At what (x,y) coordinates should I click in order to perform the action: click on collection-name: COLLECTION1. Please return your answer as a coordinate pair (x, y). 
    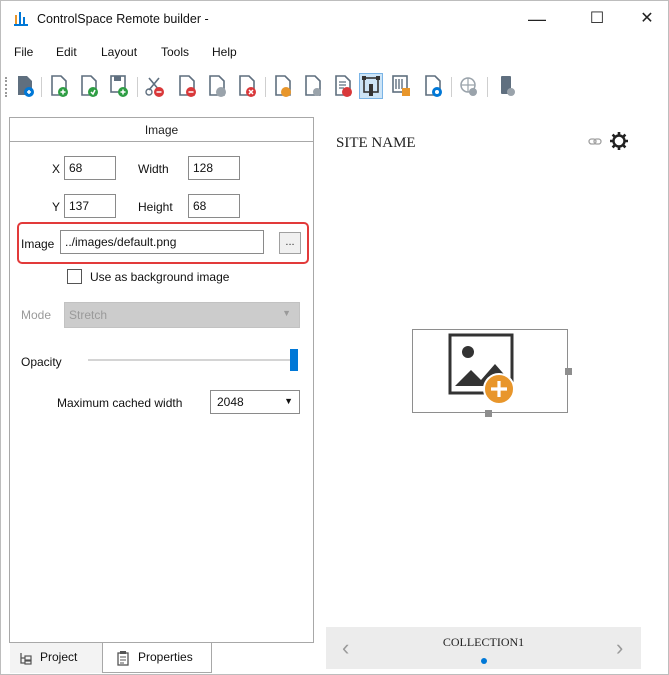
    Looking at the image, I should click on (483, 642).